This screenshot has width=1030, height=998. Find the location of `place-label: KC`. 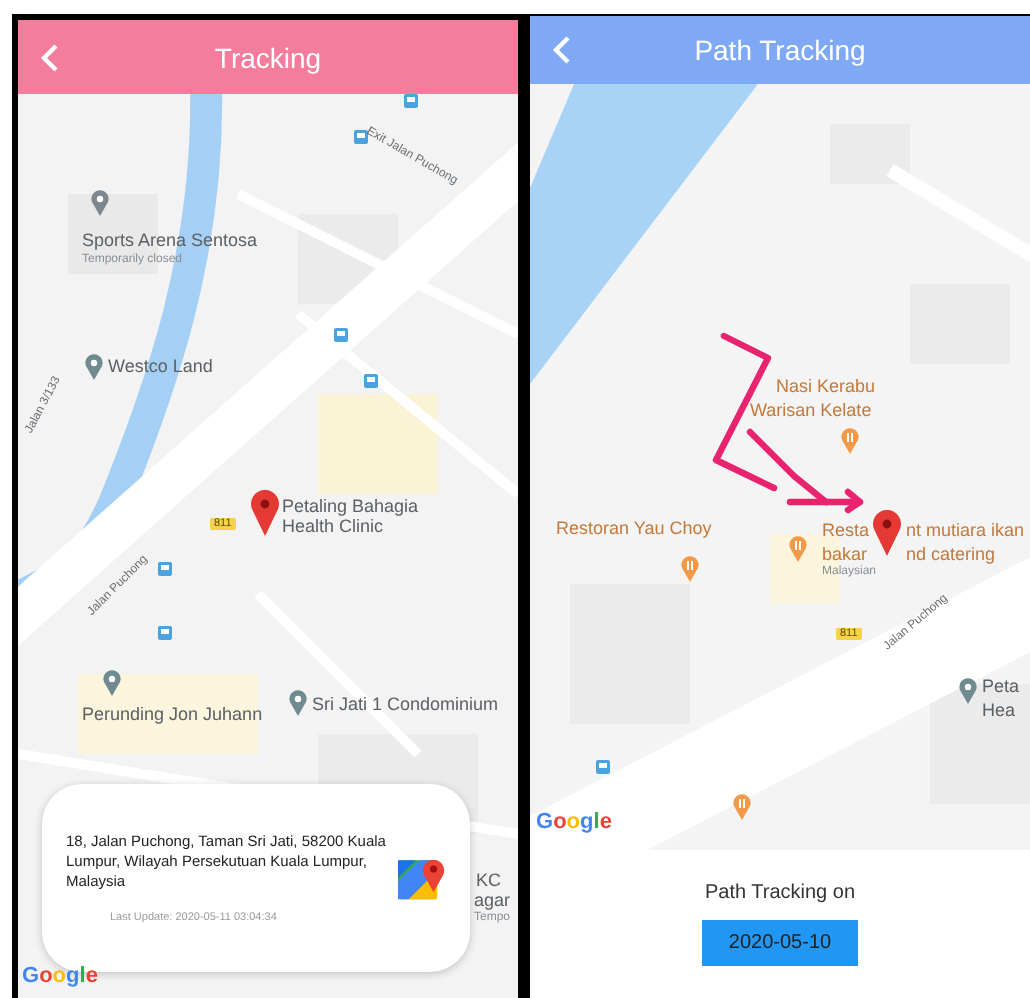

place-label: KC is located at coordinates (489, 880).